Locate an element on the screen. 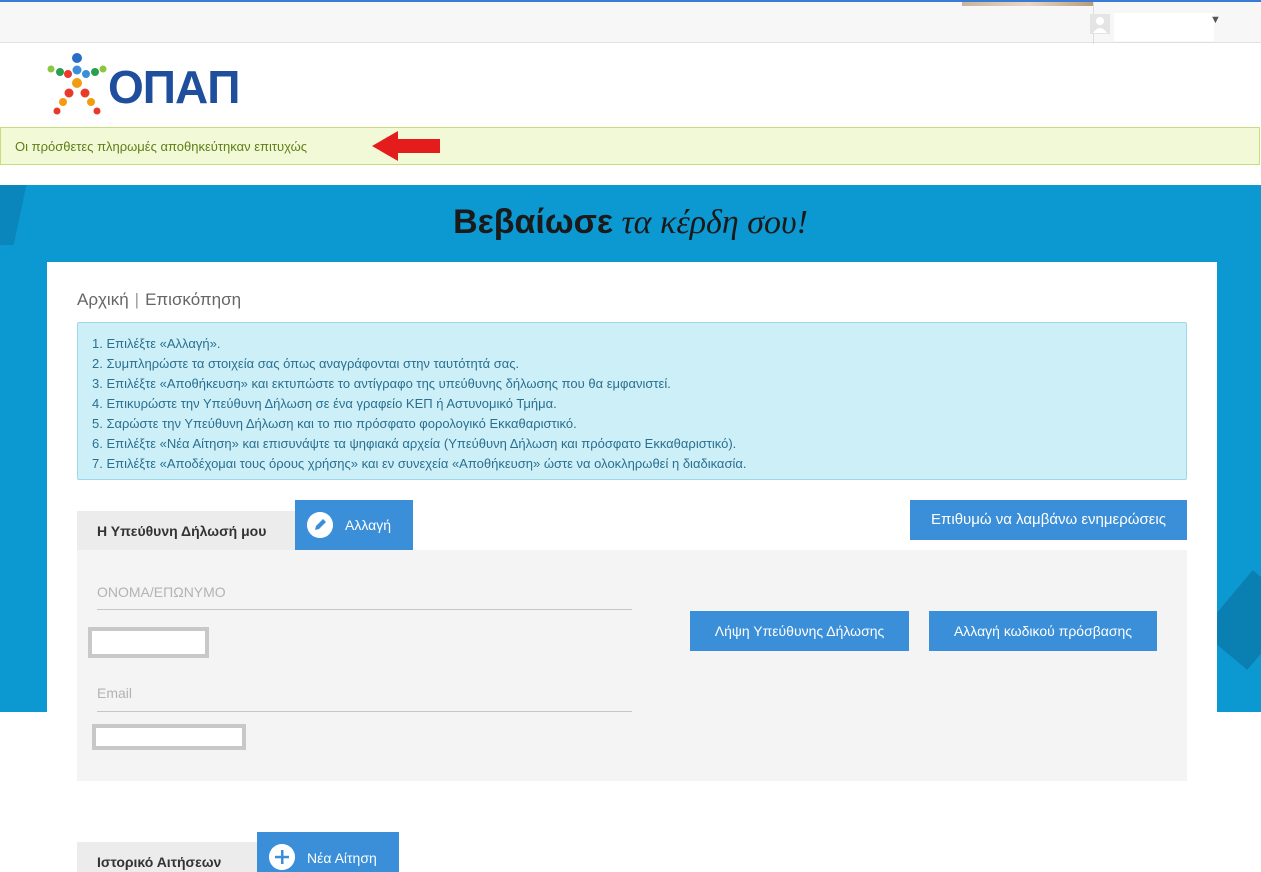  change-button: Αλλαγή is located at coordinates (354, 525).